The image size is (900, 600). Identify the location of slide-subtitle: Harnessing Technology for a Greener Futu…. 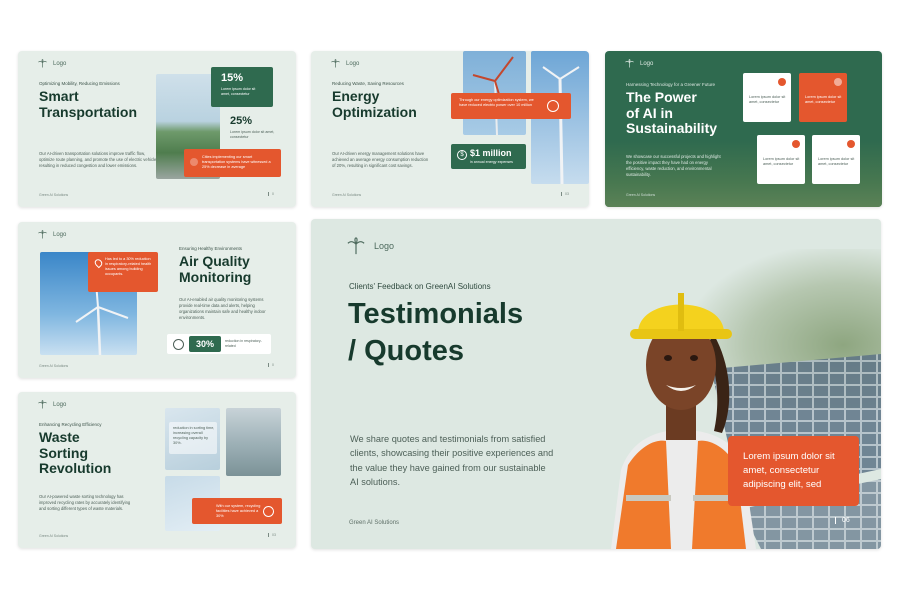
(670, 84).